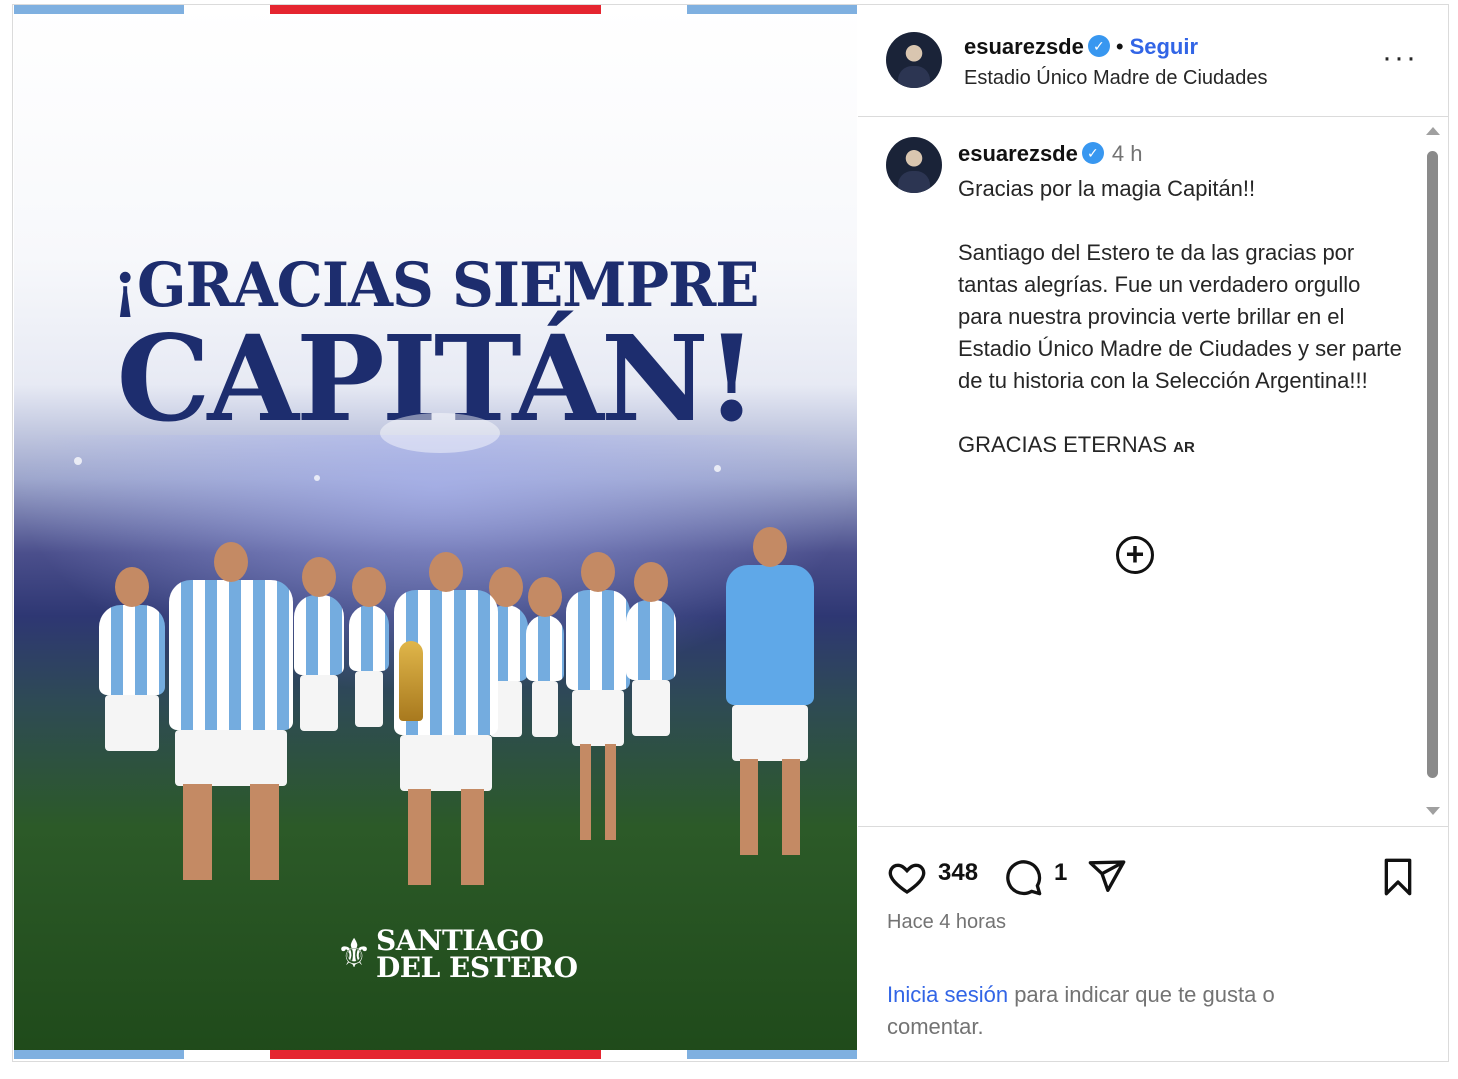  Describe the element at coordinates (1164, 46) in the screenshot. I see `follow-button: Seguir` at that location.